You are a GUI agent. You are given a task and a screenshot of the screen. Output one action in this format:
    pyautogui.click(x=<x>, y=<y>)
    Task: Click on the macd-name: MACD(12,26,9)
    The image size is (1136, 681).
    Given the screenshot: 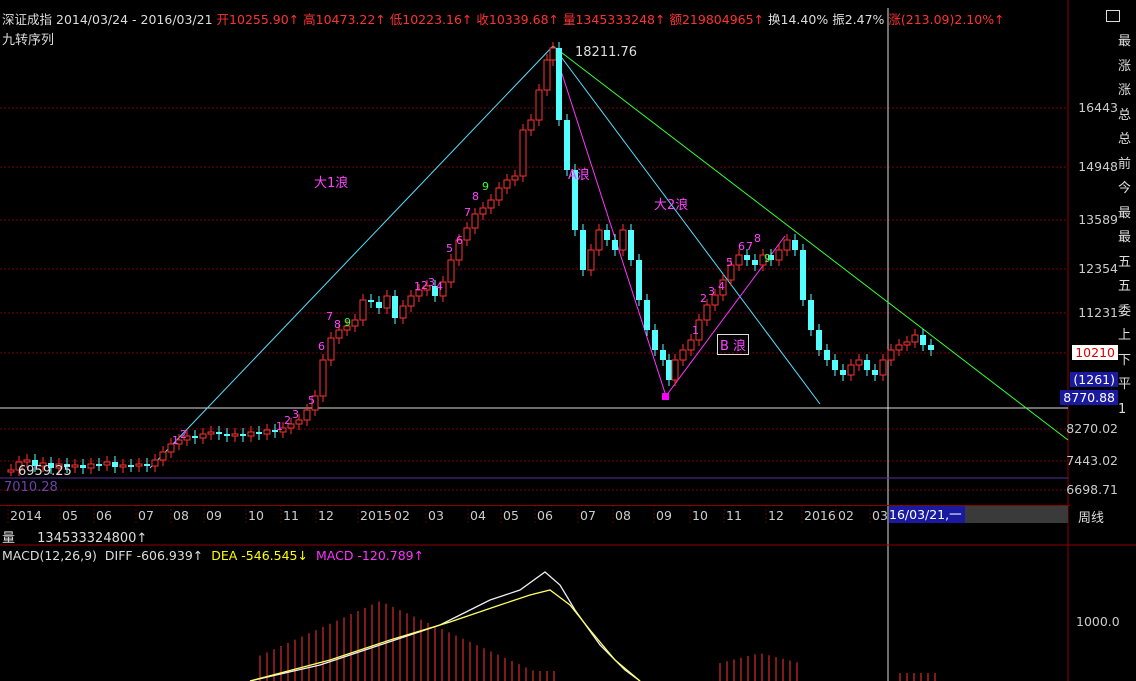 What is the action you would take?
    pyautogui.click(x=49, y=555)
    